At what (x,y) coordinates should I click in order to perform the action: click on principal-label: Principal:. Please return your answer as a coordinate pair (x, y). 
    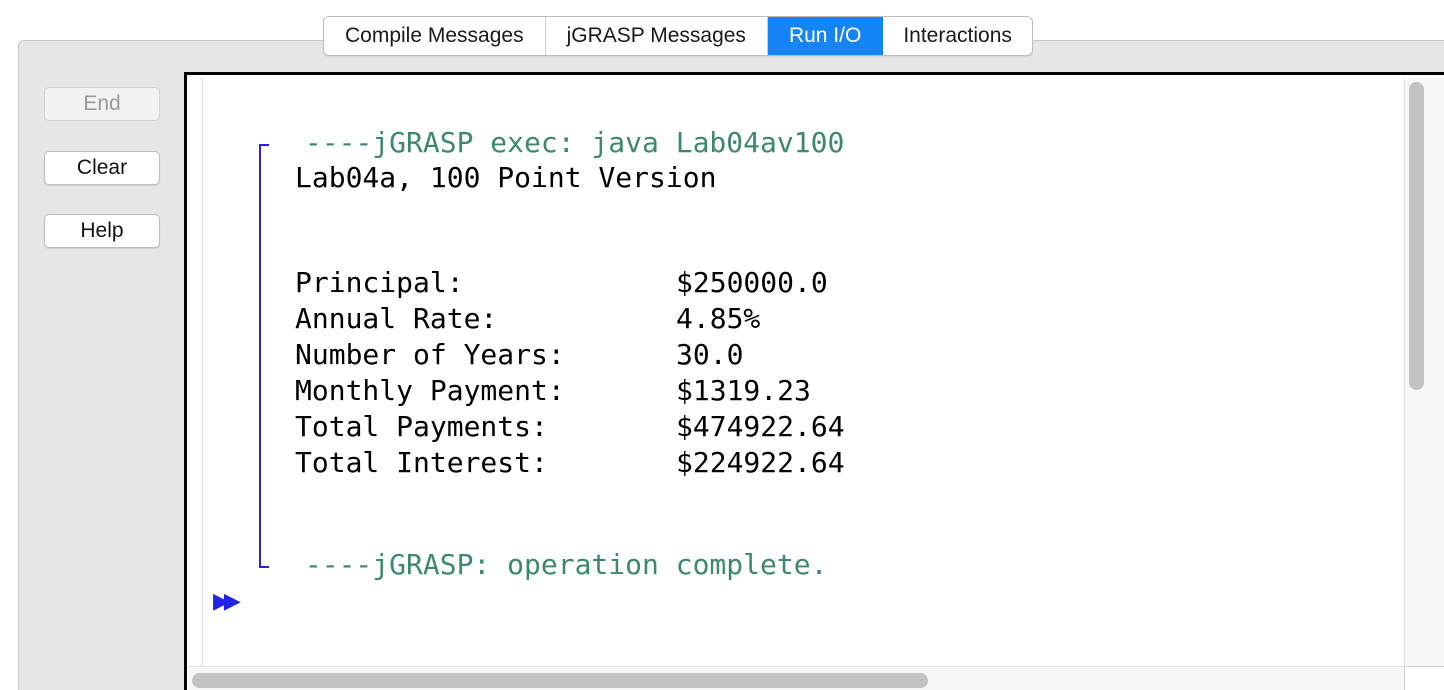
    Looking at the image, I should click on (379, 282).